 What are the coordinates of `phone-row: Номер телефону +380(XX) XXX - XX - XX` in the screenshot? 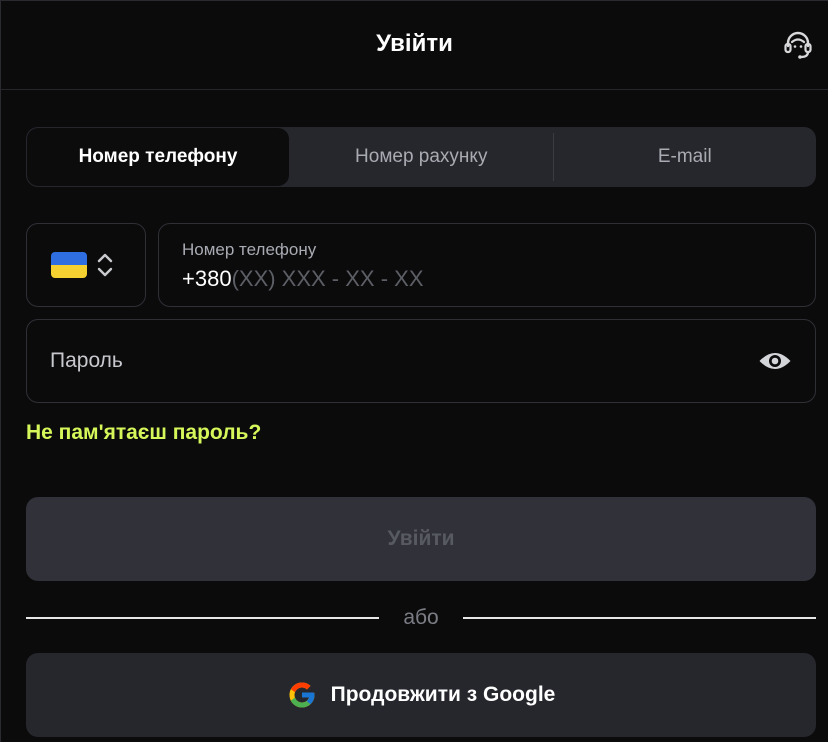 It's located at (421, 265).